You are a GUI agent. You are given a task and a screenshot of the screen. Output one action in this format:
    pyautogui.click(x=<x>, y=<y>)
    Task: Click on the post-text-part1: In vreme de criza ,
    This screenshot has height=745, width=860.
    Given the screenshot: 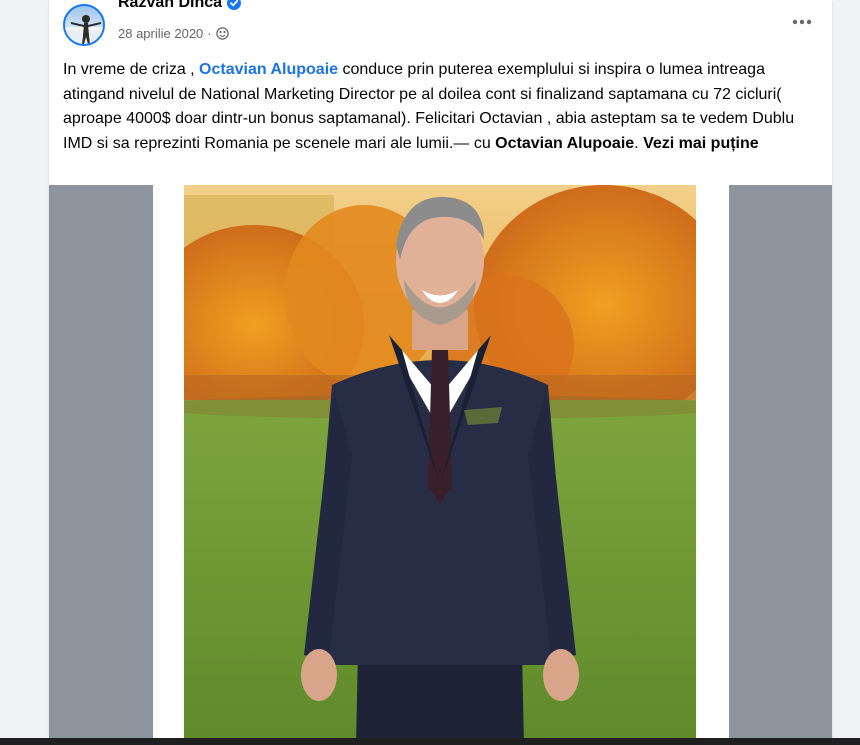 What is the action you would take?
    pyautogui.click(x=131, y=69)
    